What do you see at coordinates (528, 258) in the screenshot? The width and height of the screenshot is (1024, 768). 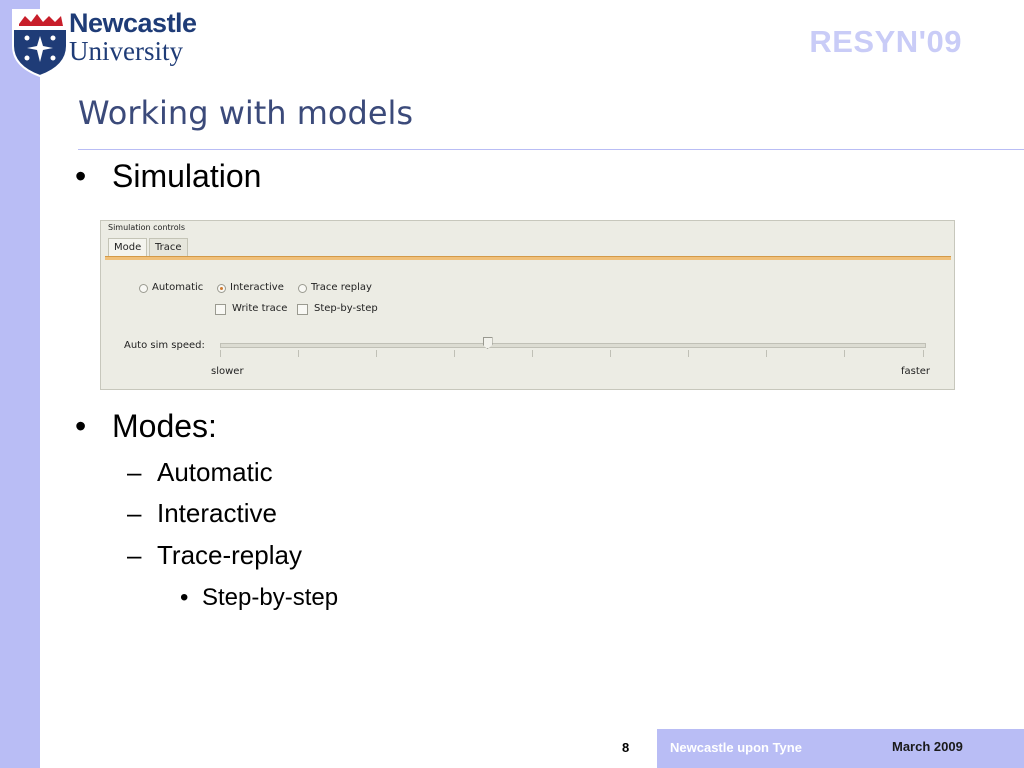 I see `tab-underline` at bounding box center [528, 258].